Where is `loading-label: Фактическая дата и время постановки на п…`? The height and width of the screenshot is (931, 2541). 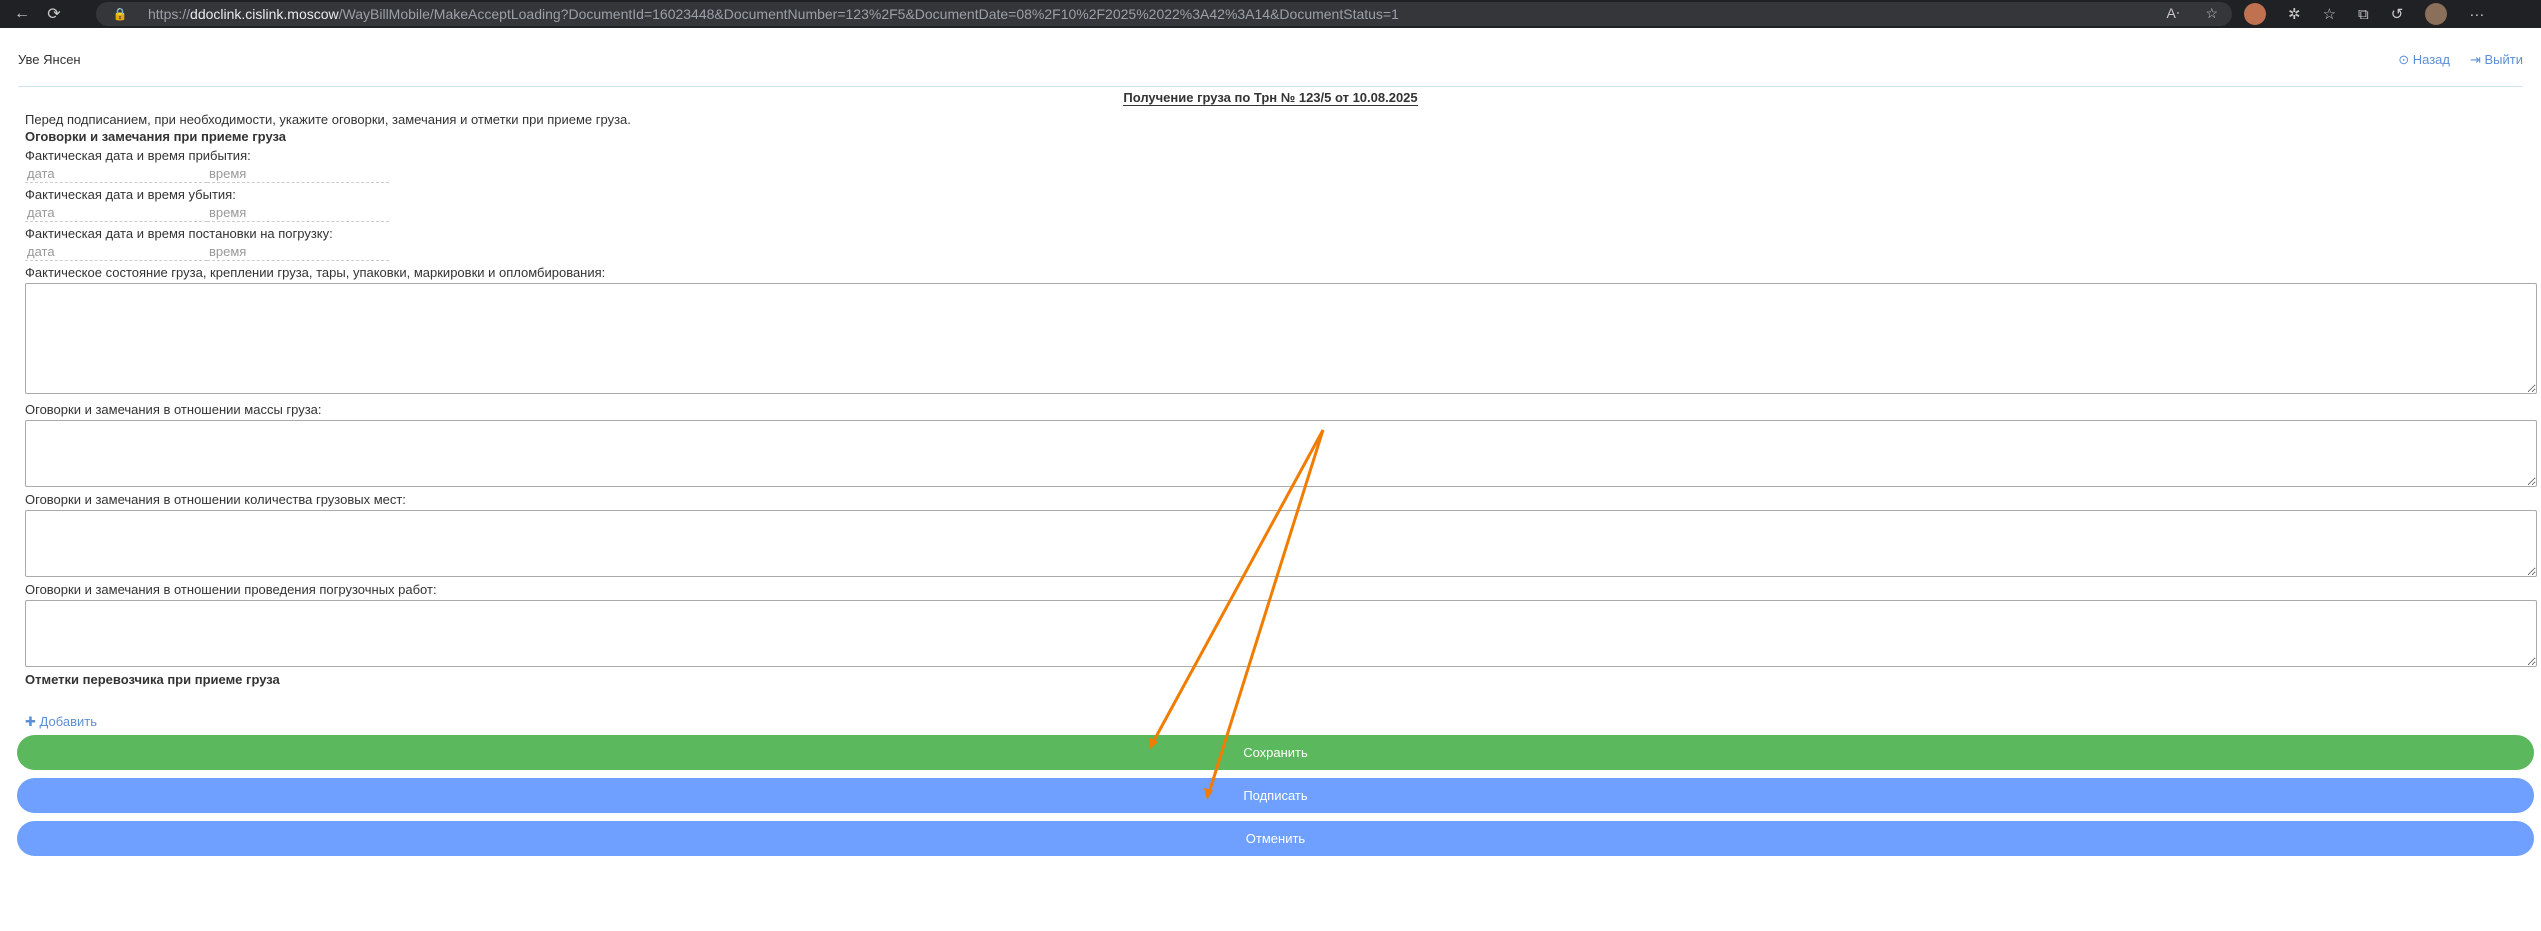
loading-label: Фактическая дата и время постановки на п… is located at coordinates (179, 233).